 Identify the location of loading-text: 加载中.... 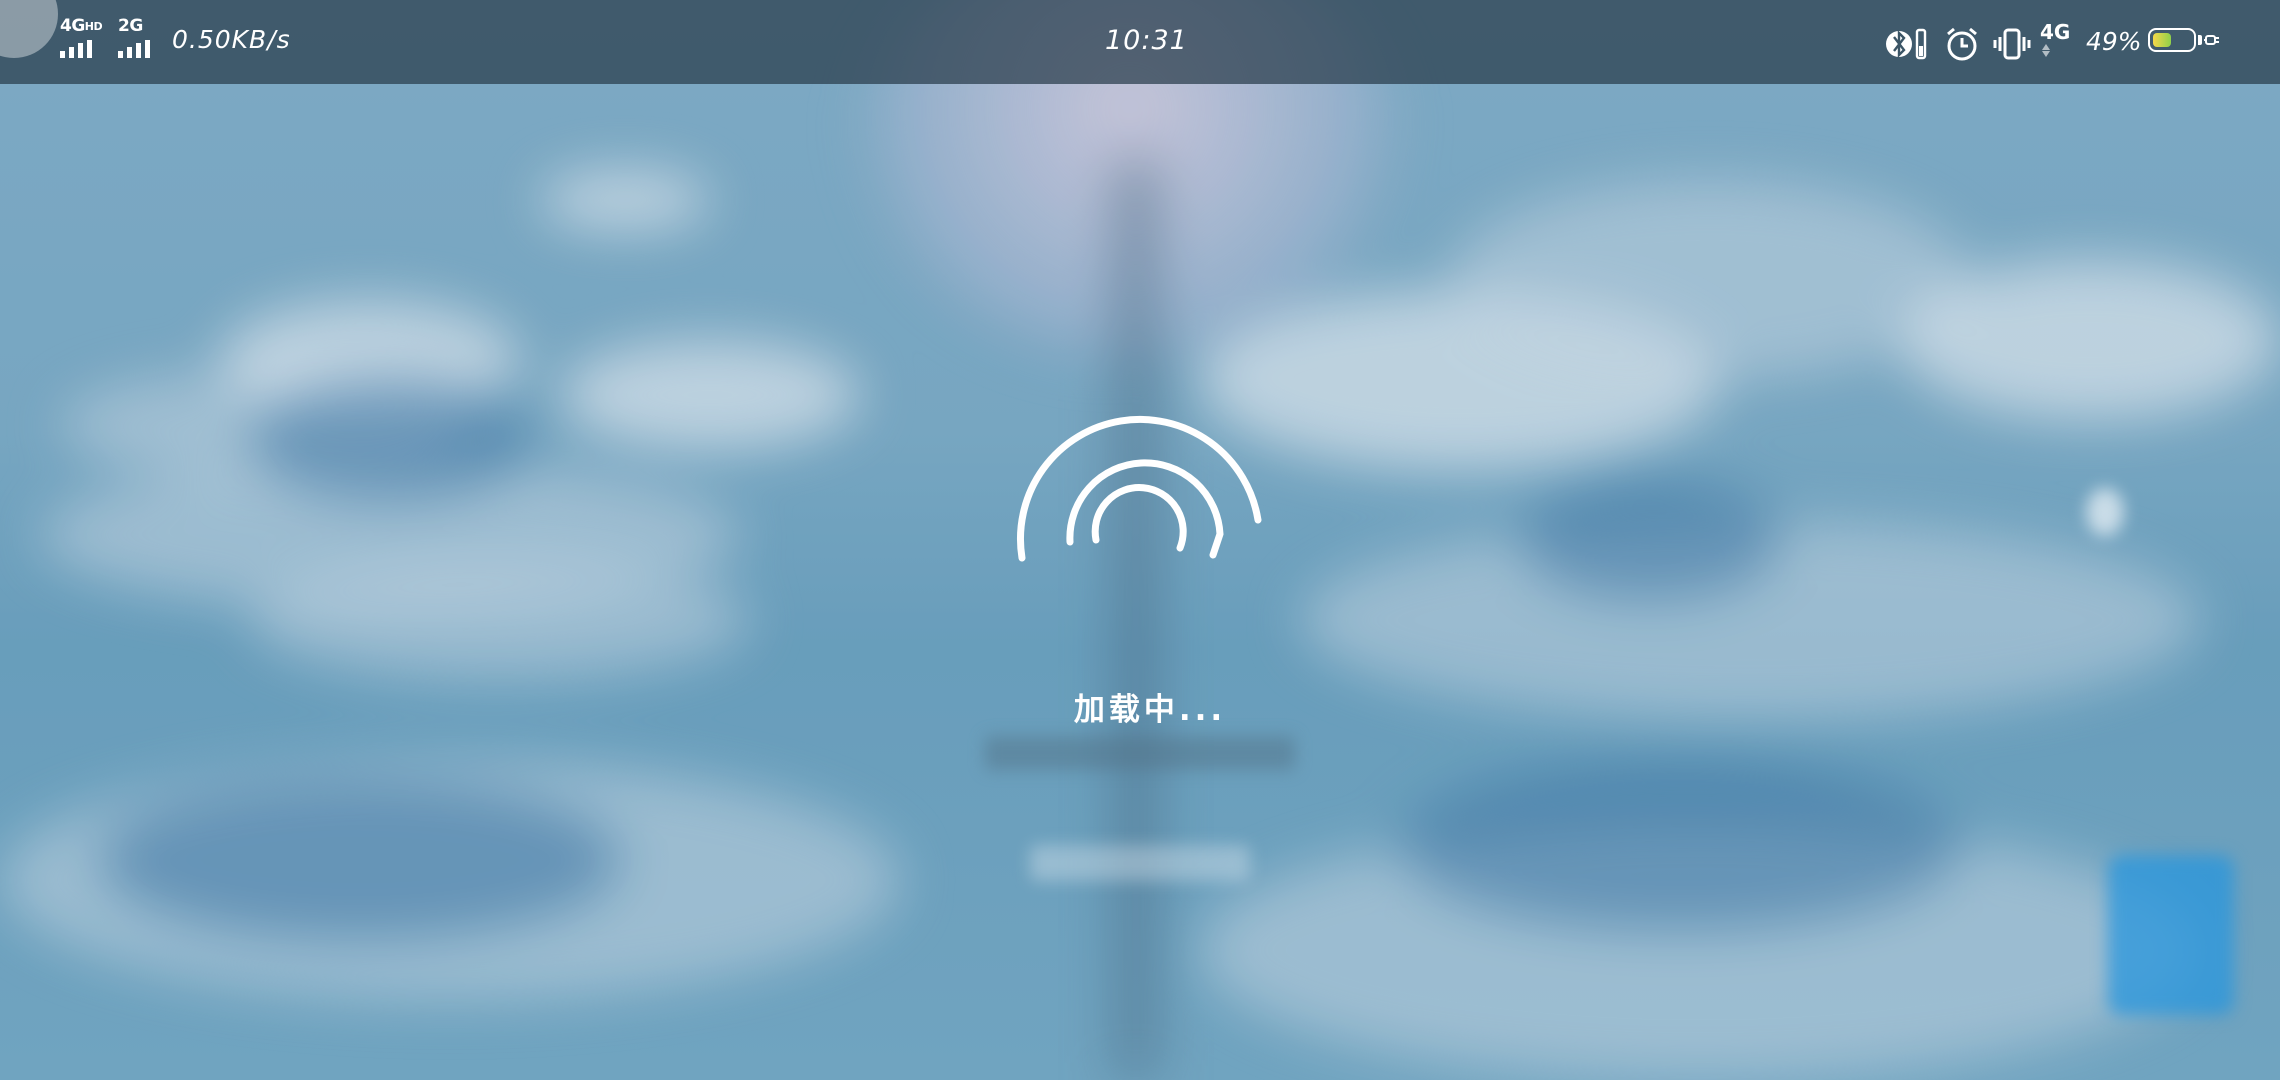
(1150, 710).